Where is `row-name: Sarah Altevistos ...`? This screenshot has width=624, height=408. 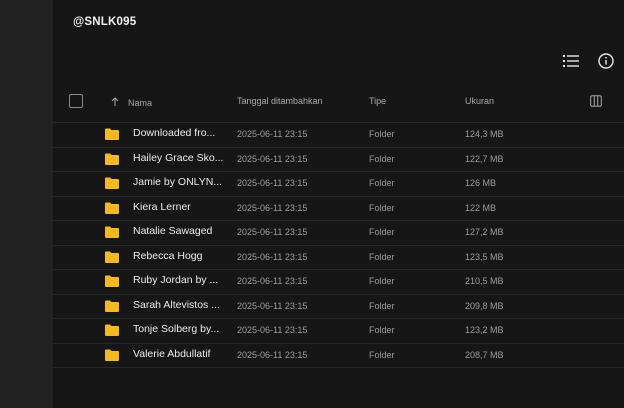 row-name: Sarah Altevistos ... is located at coordinates (176, 304).